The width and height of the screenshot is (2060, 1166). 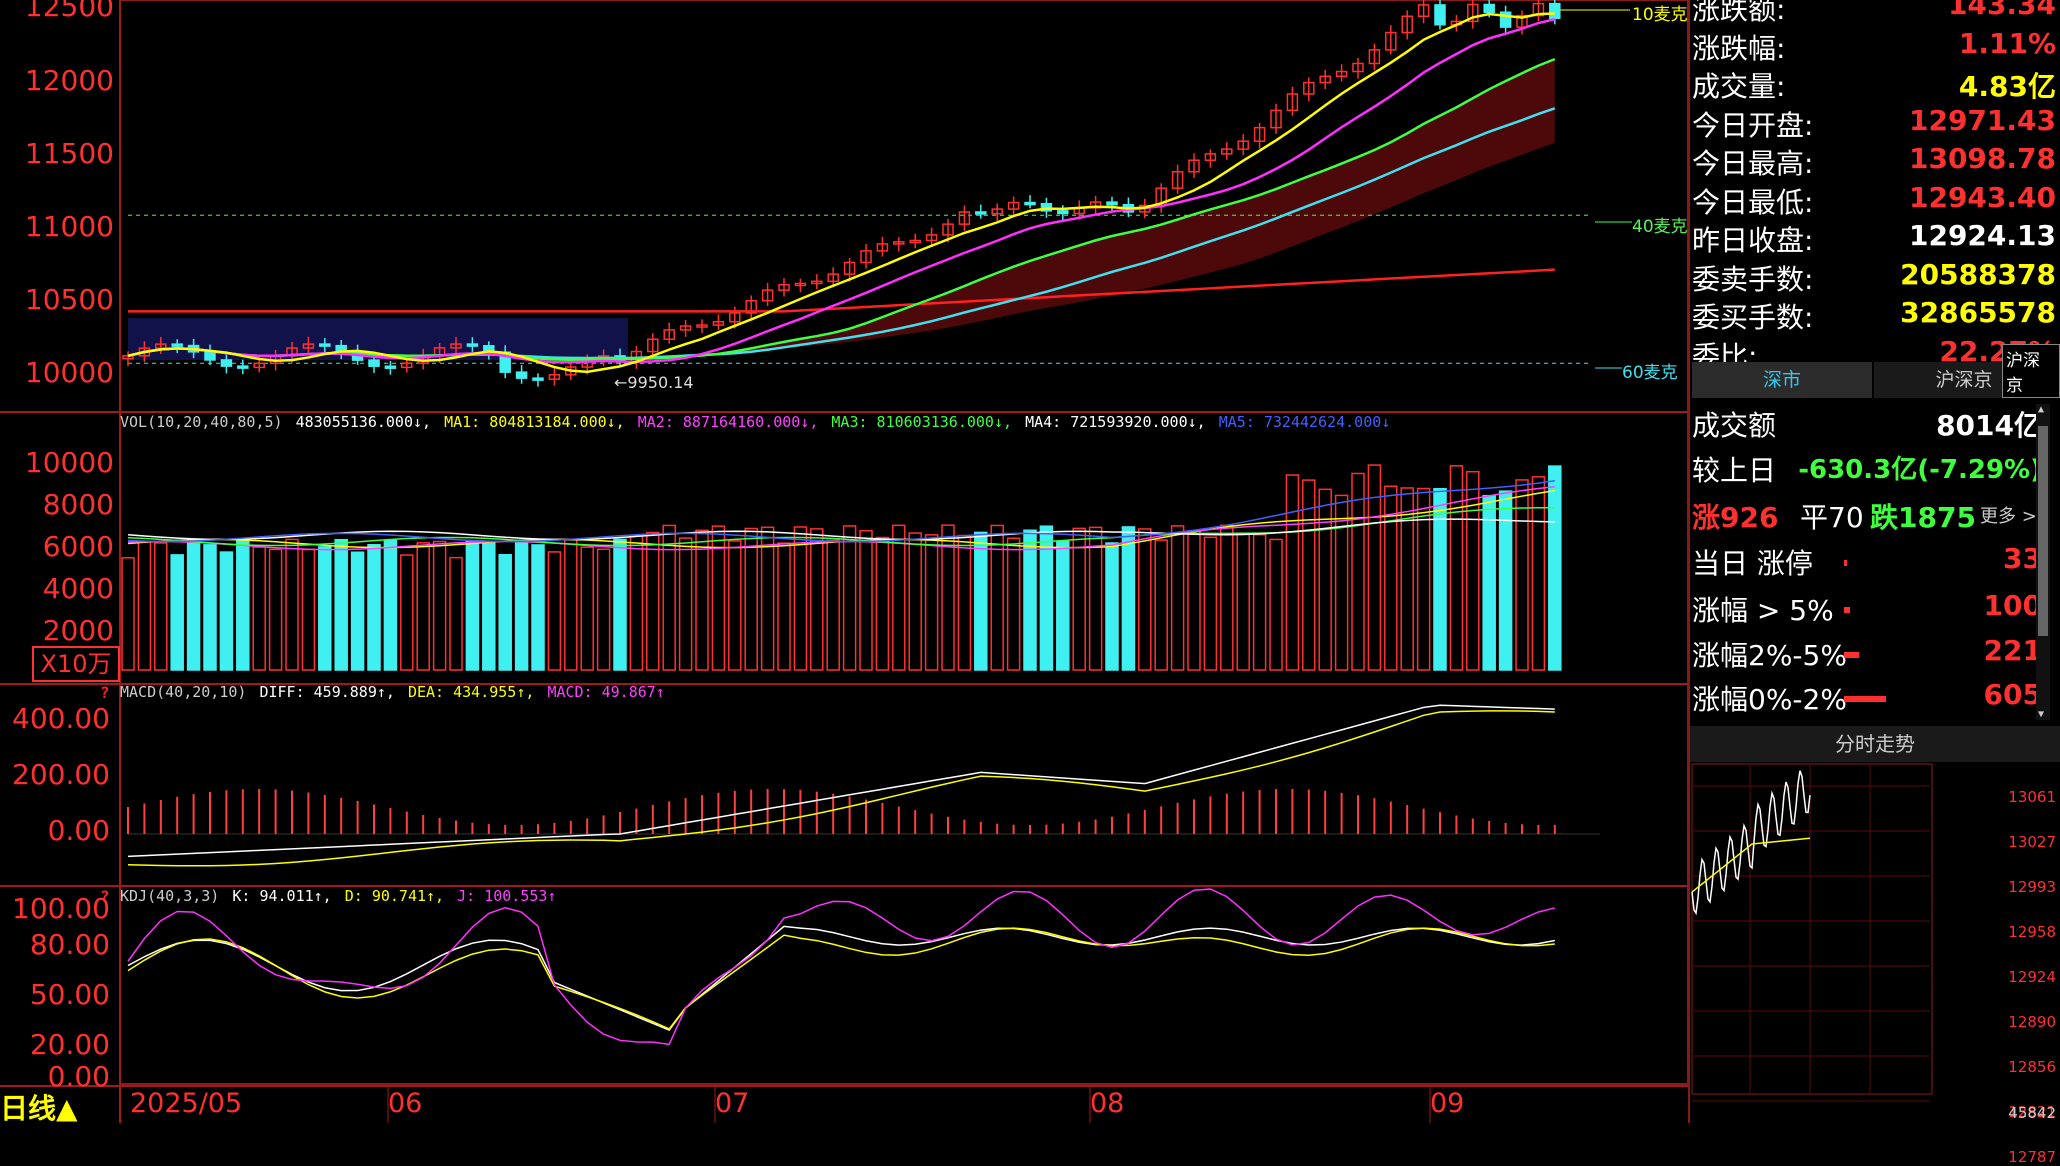 What do you see at coordinates (2041, 409) in the screenshot?
I see `scroll-up-icon: ▲` at bounding box center [2041, 409].